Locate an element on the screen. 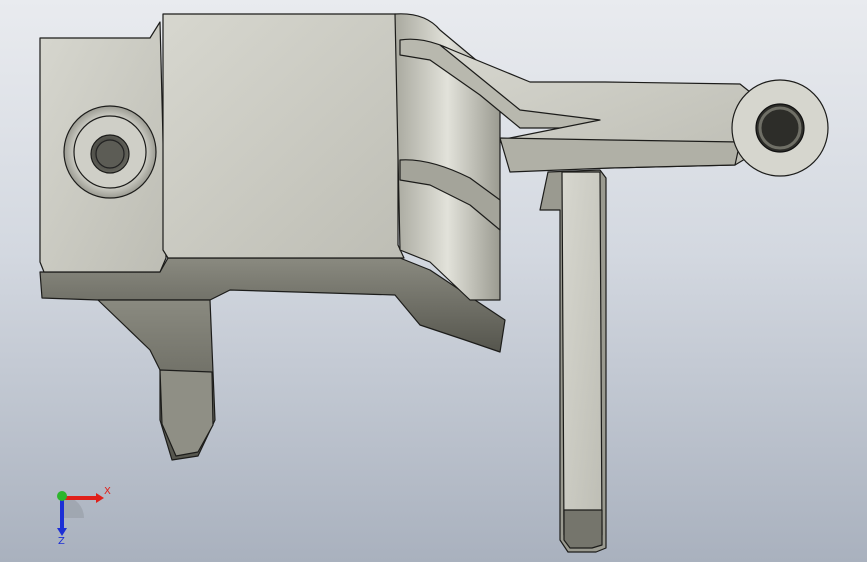  main-block is located at coordinates (290, 136).